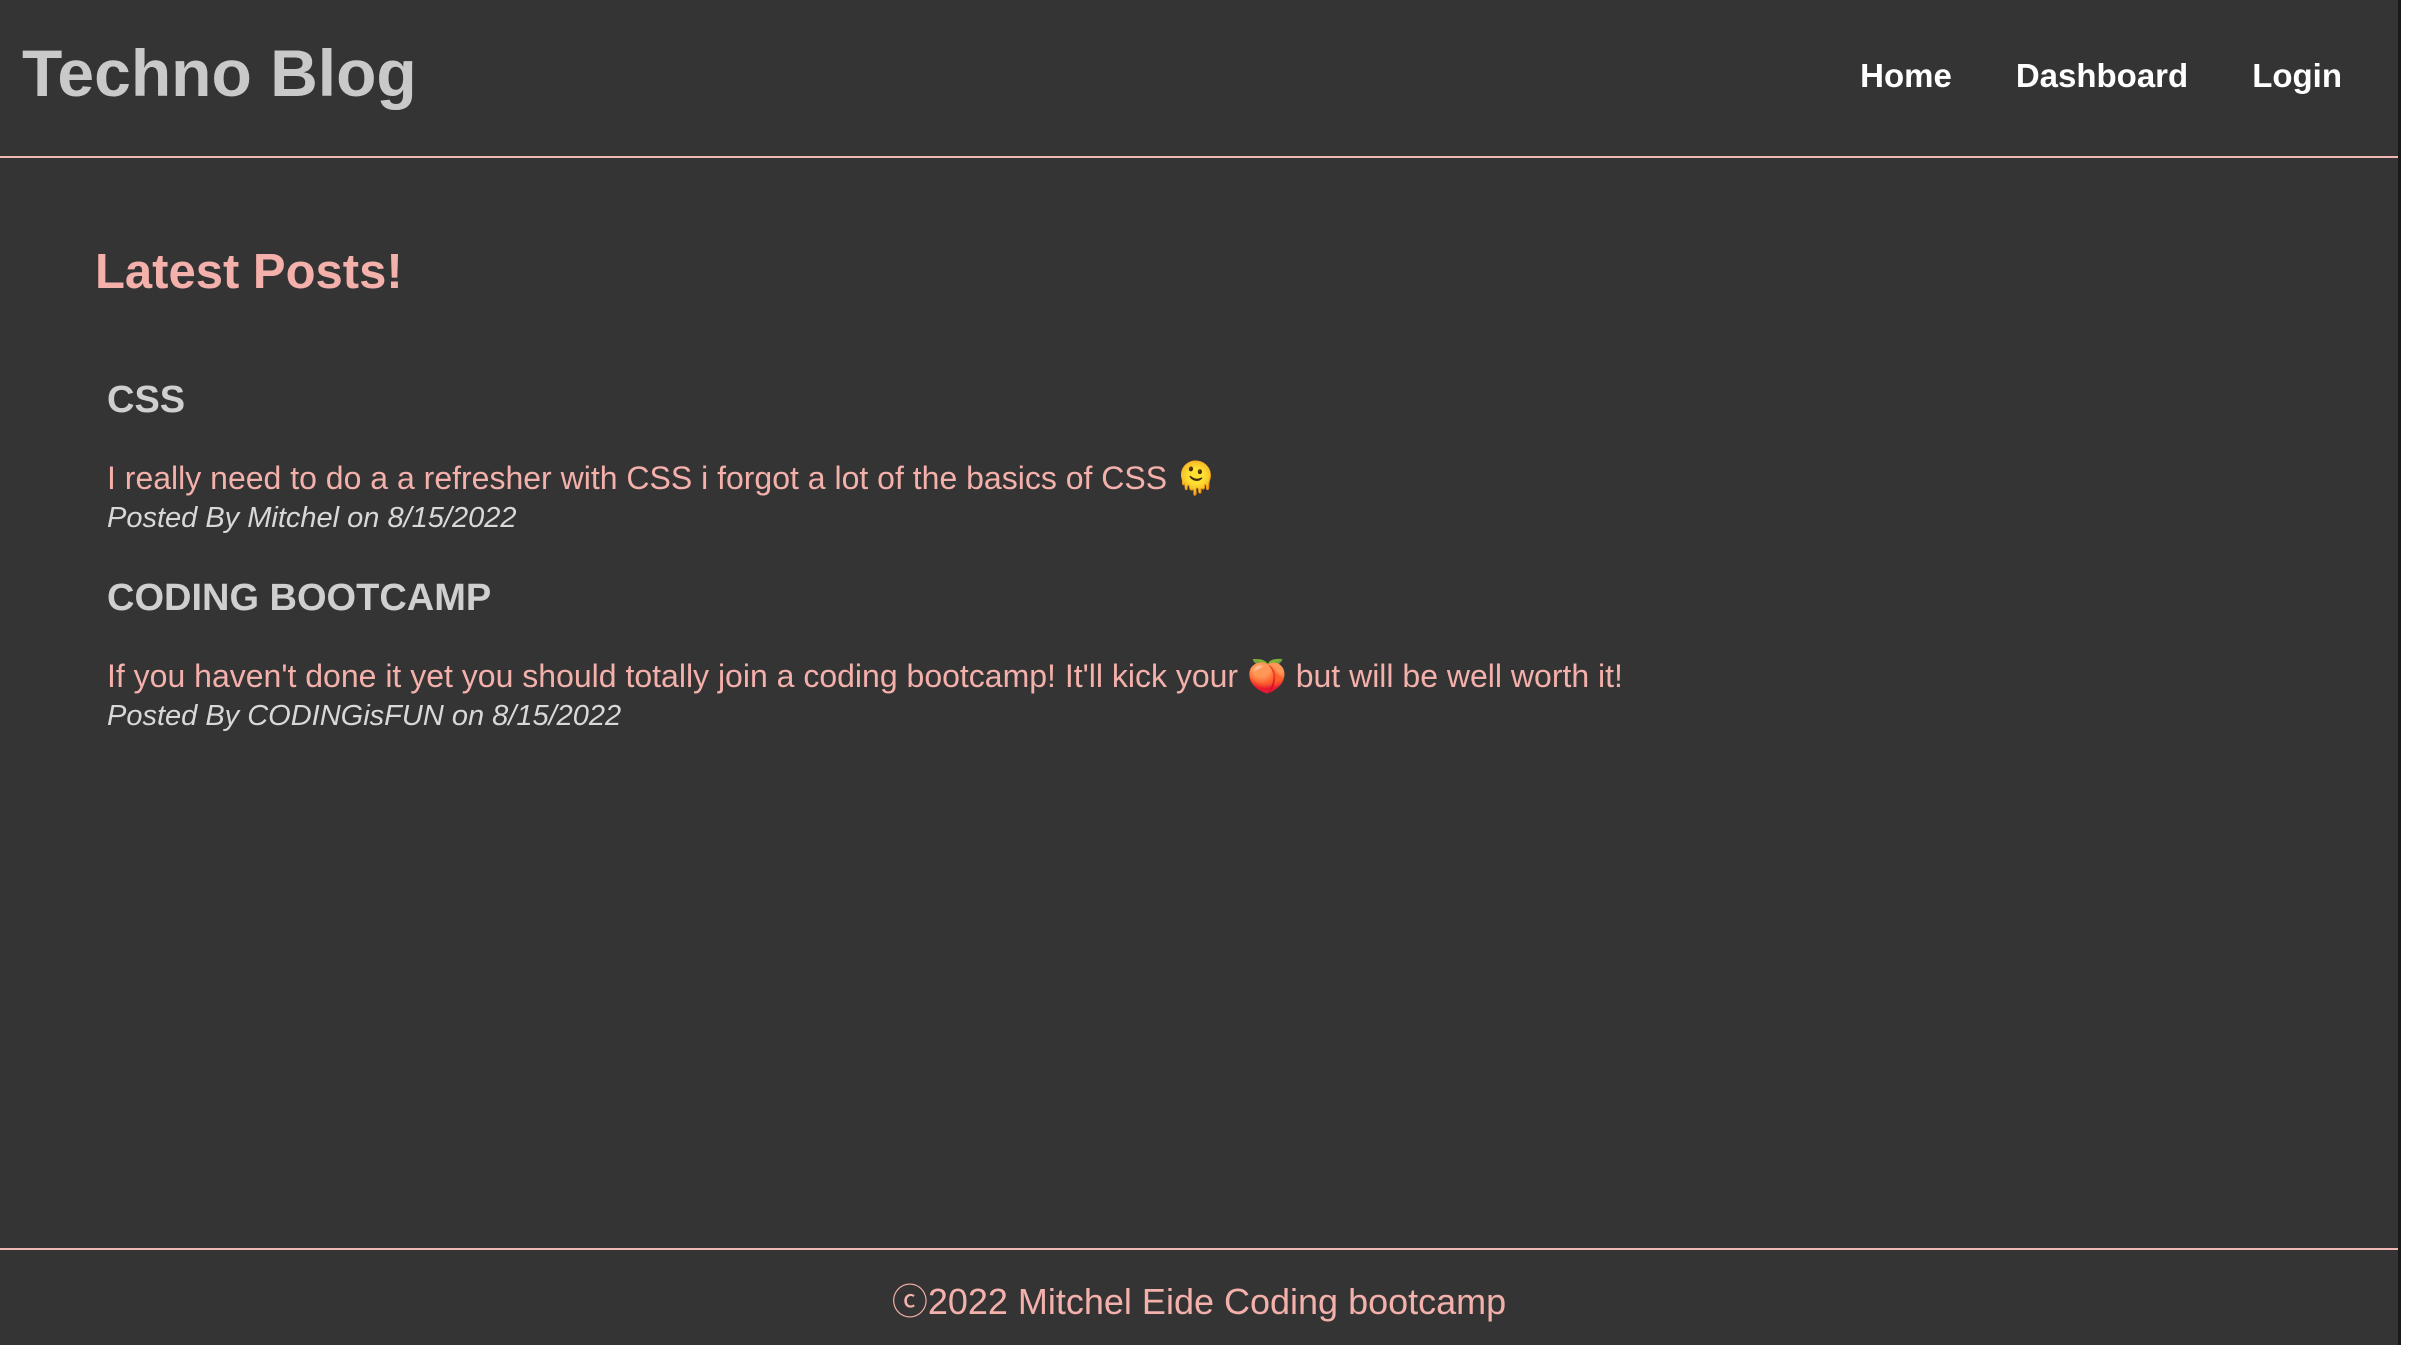 The height and width of the screenshot is (1345, 2410). I want to click on footer-copyright: ⓒ2022 Mitchel Eide Coding bootcamp, so click(1199, 1301).